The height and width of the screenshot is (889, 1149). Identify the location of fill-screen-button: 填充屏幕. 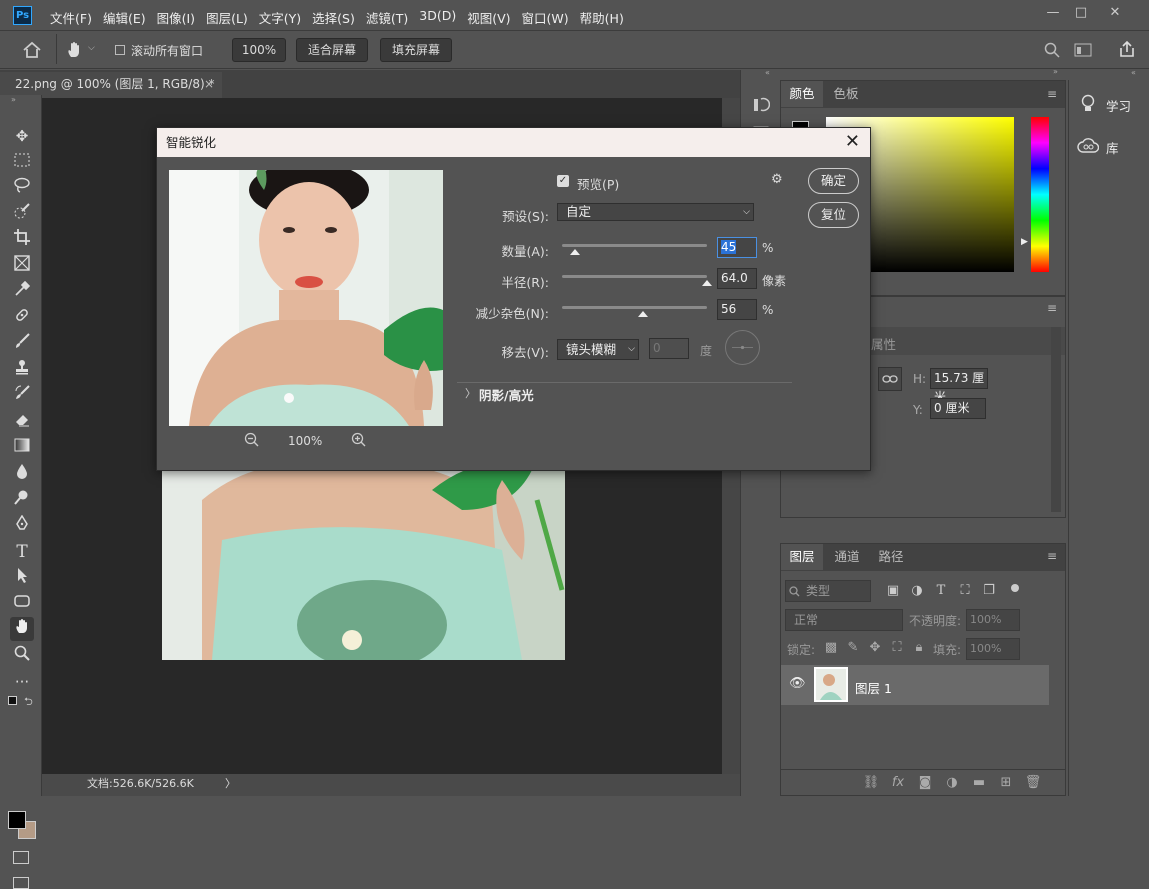
(416, 50).